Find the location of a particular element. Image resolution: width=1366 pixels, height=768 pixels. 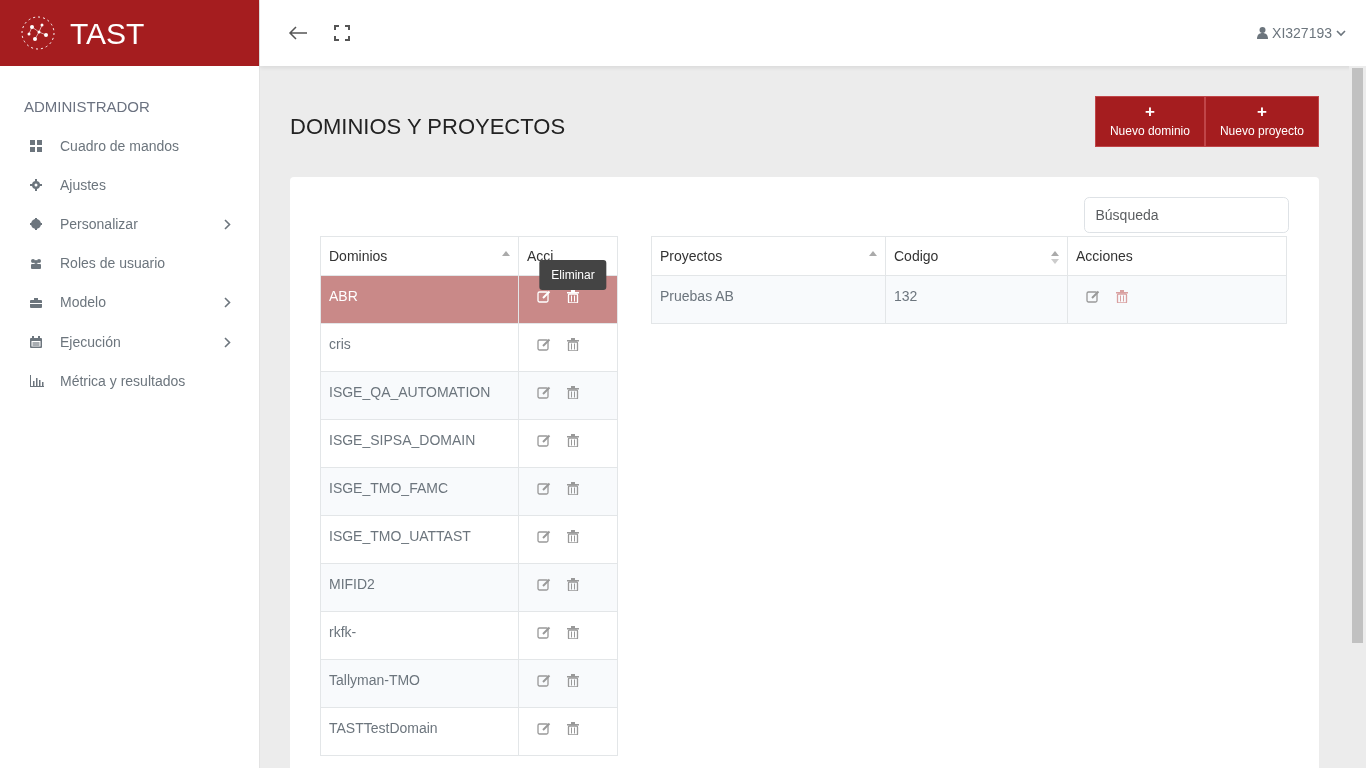

table-cell: ISGE_TMO_FAMC is located at coordinates (389, 488).